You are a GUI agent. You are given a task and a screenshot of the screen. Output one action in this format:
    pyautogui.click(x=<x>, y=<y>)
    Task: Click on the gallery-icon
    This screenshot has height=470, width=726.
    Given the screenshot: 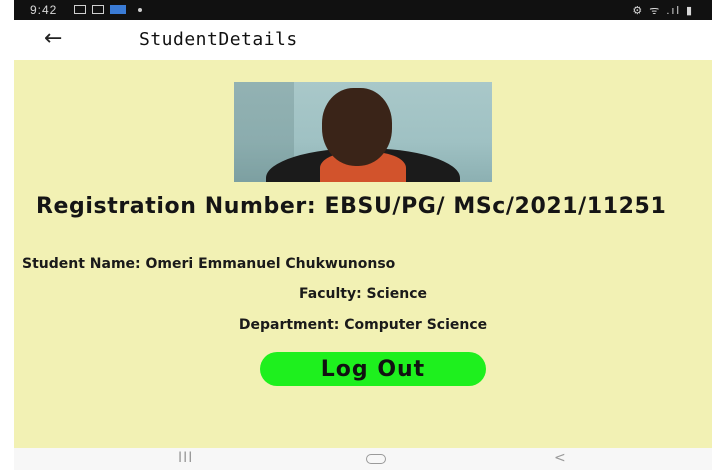 What is the action you would take?
    pyautogui.click(x=80, y=9)
    